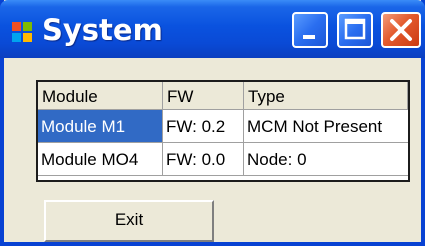  Describe the element at coordinates (203, 96) in the screenshot. I see `column-header-fw: FW` at that location.